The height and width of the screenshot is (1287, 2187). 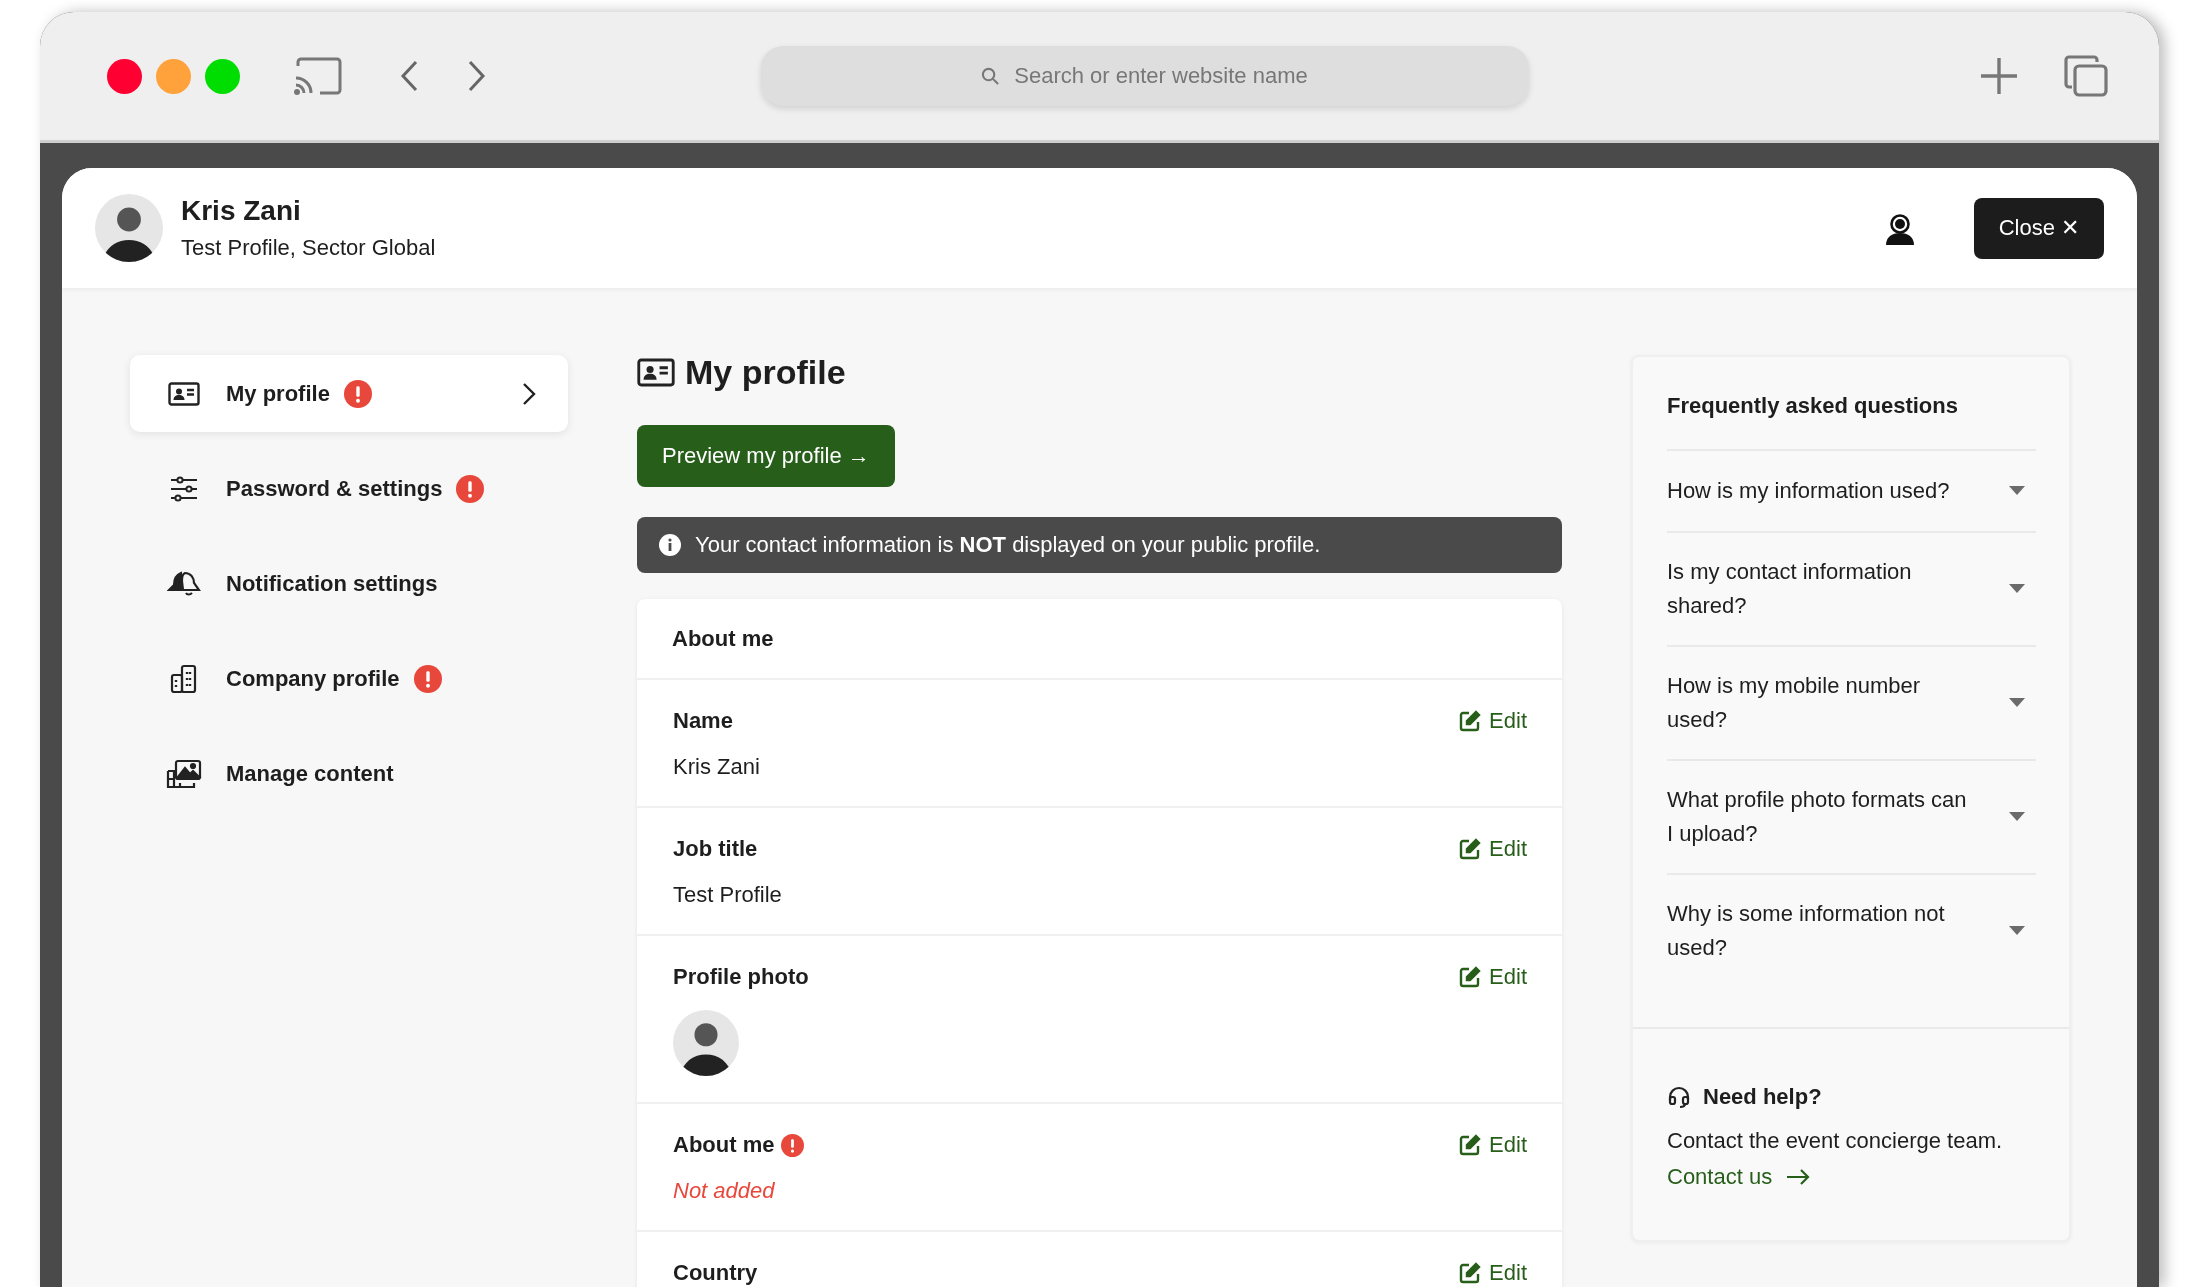 I want to click on user-subtitle: Test Profile, Sector Global, so click(x=308, y=248).